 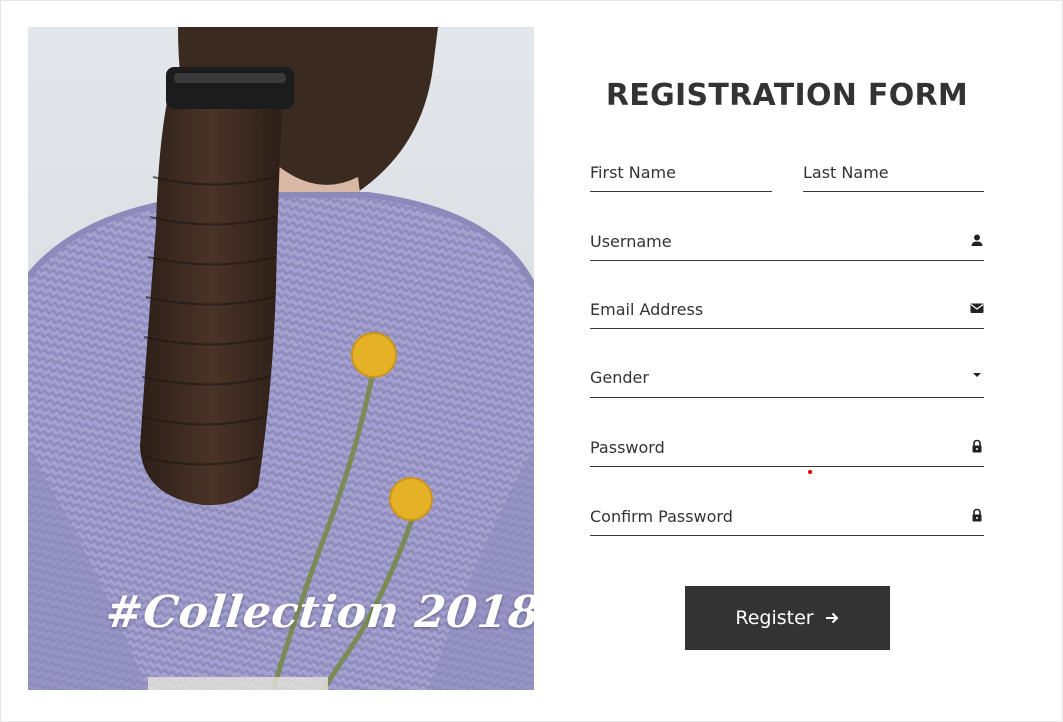 What do you see at coordinates (318, 612) in the screenshot?
I see `collection-caption: #Collection 2018` at bounding box center [318, 612].